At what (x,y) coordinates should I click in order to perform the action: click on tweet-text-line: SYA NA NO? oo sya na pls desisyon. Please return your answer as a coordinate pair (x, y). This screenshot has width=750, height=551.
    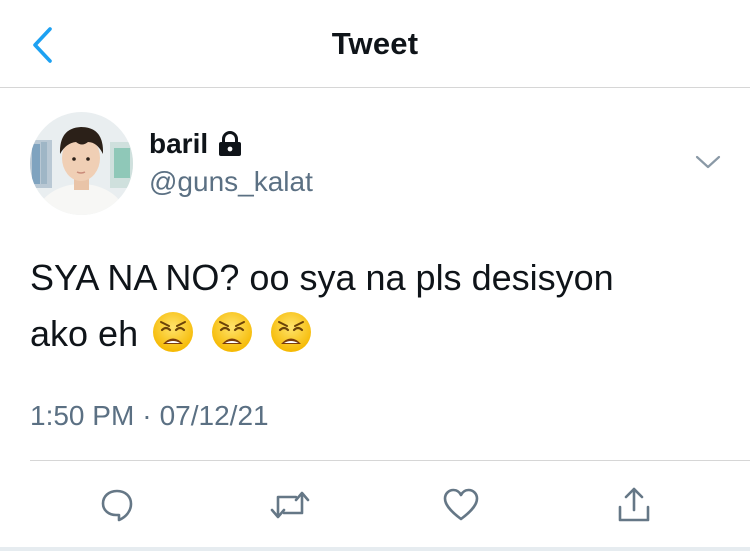
    Looking at the image, I should click on (322, 277).